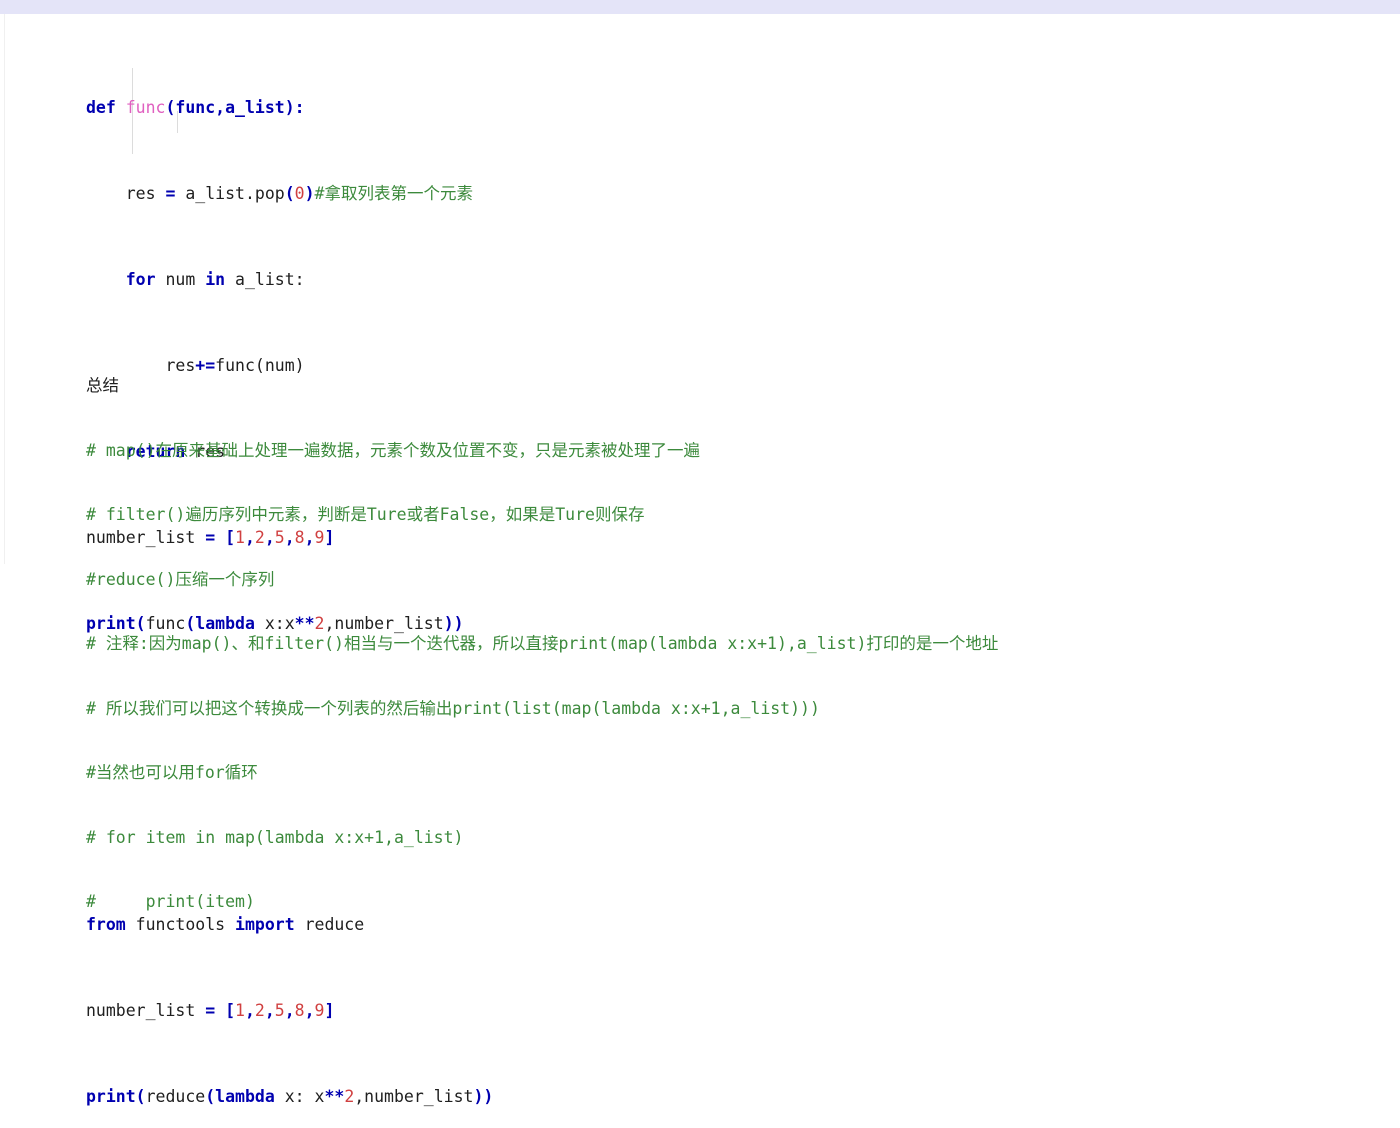 This screenshot has height=1128, width=1400. What do you see at coordinates (230, 107) in the screenshot?
I see `function-params: (func,a_list)` at bounding box center [230, 107].